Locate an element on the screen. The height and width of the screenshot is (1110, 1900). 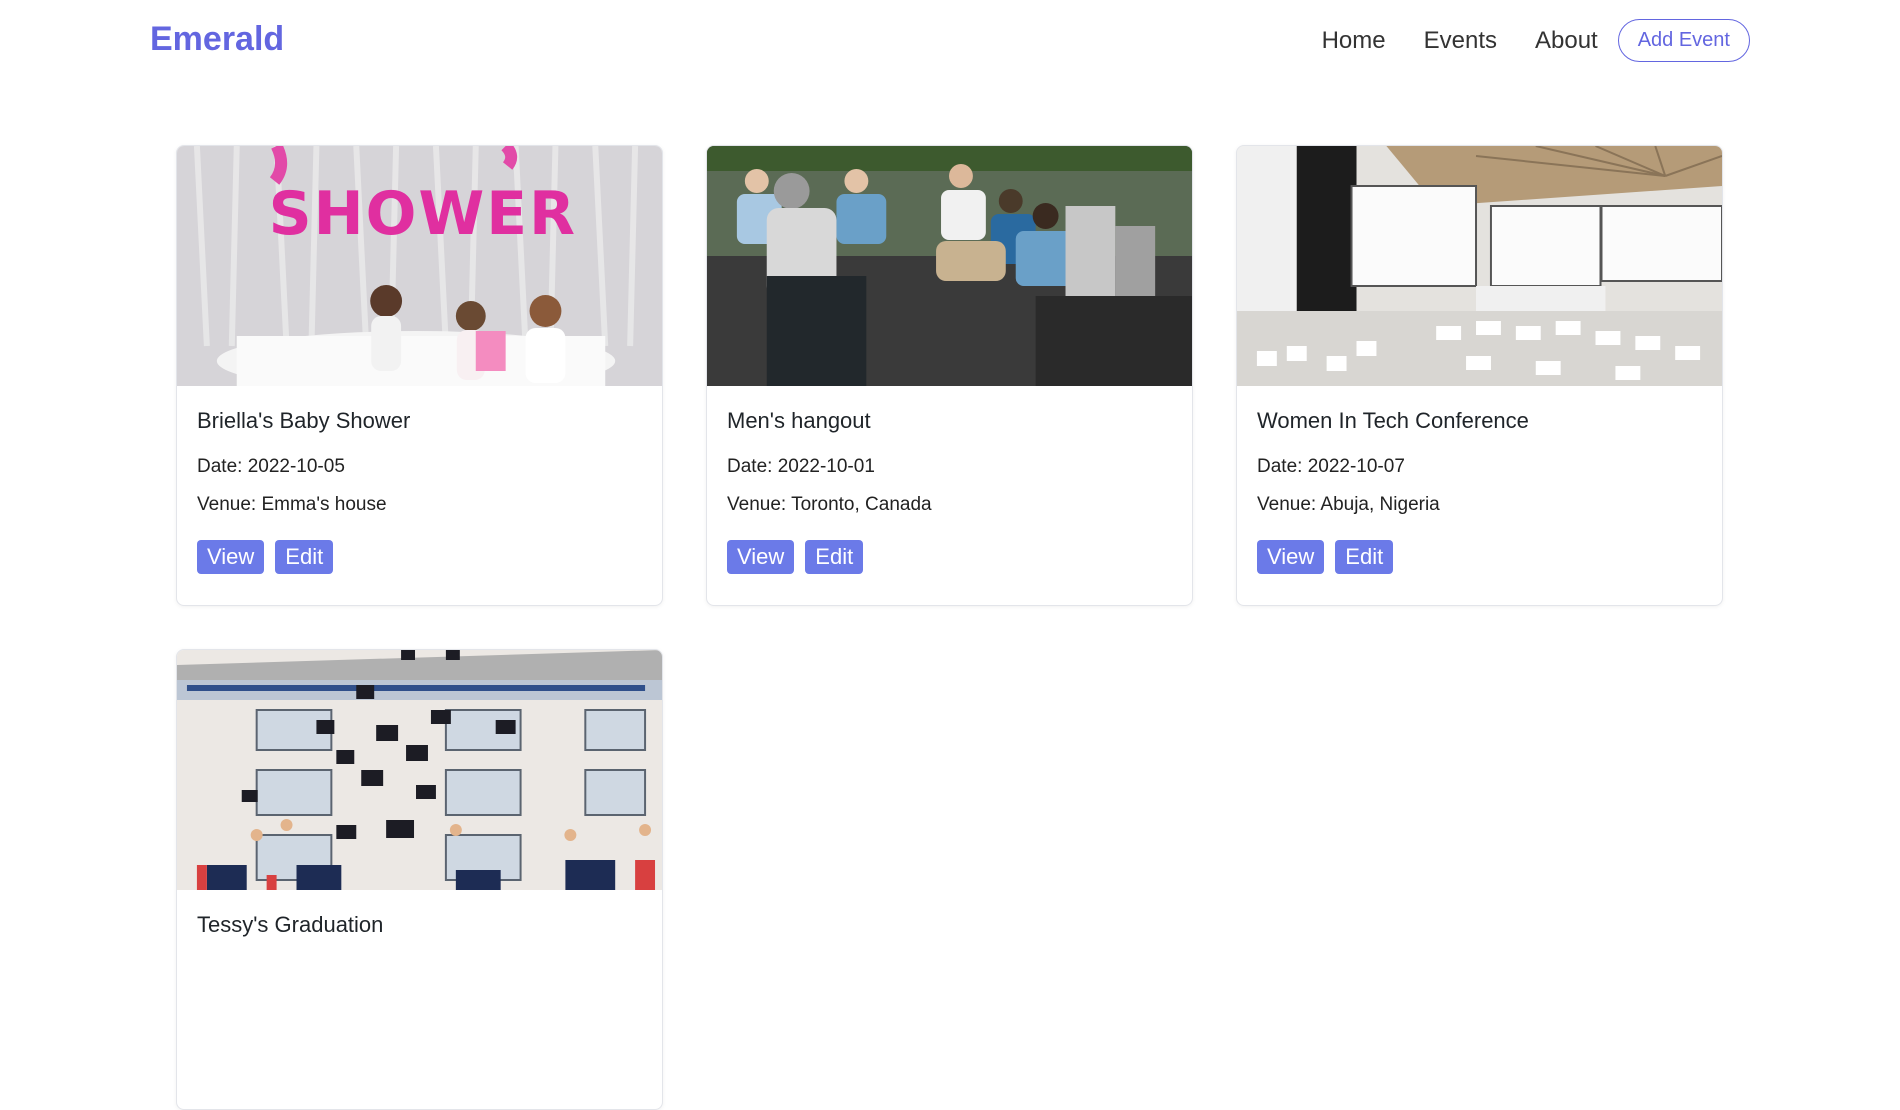
hangout-photo is located at coordinates (949, 266).